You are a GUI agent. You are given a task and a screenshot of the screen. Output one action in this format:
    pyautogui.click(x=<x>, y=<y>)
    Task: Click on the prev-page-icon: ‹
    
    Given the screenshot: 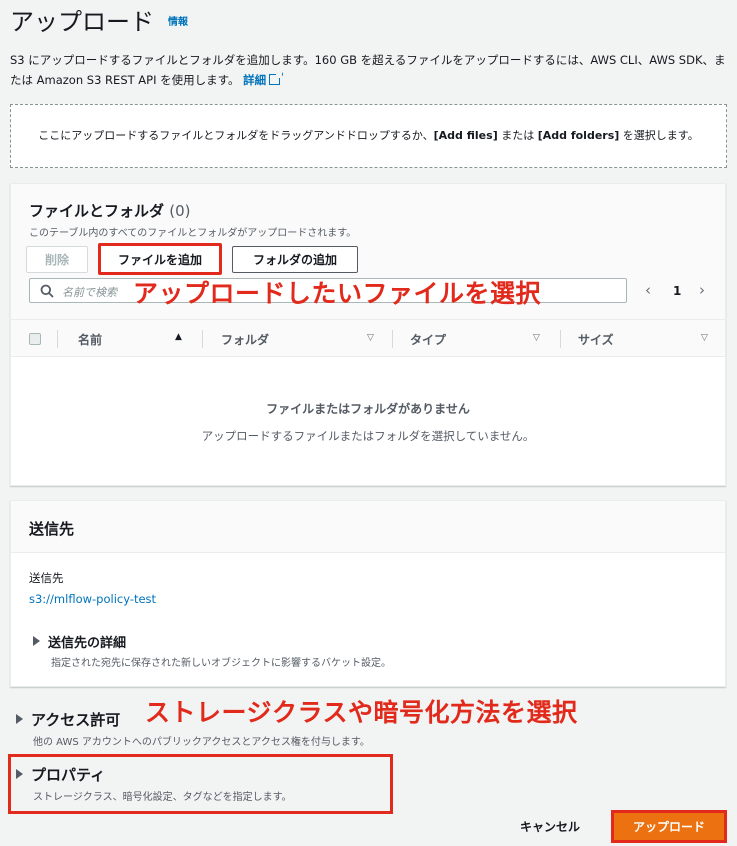 What is the action you would take?
    pyautogui.click(x=648, y=290)
    